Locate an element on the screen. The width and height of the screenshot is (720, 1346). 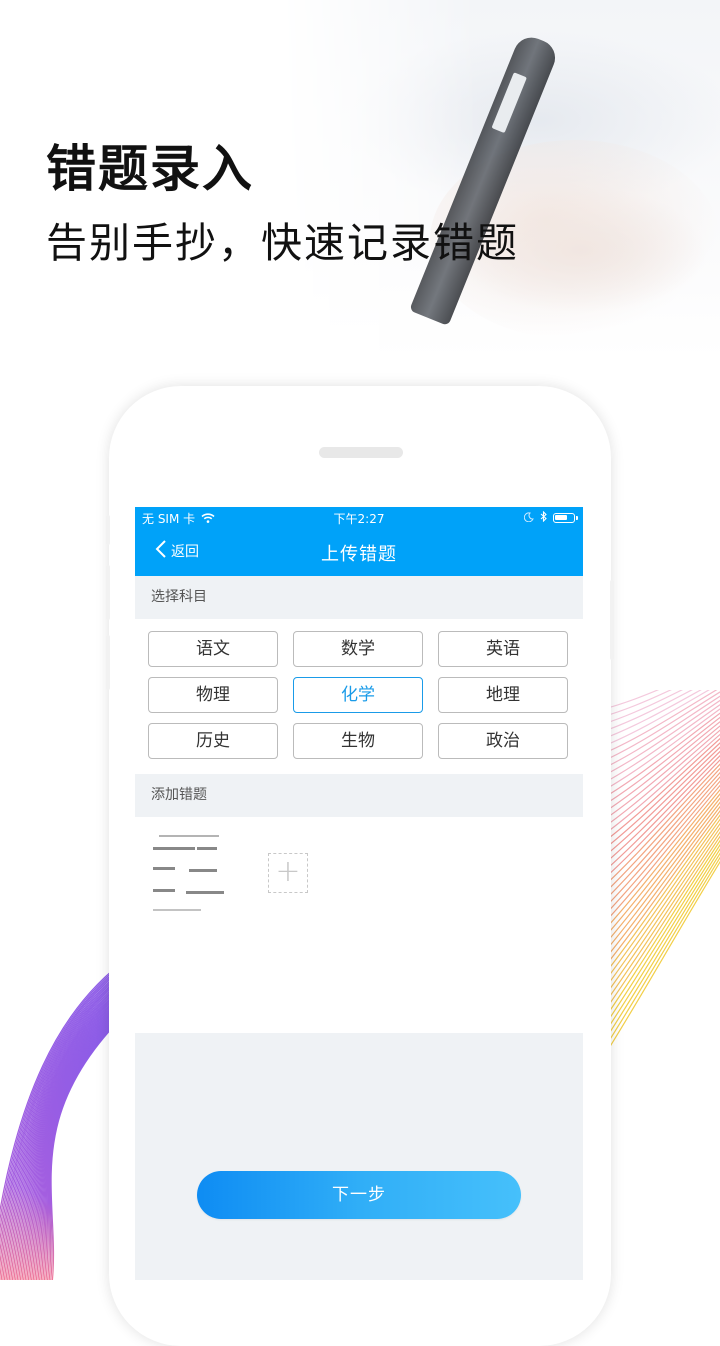
plus-icon: + is located at coordinates (288, 871).